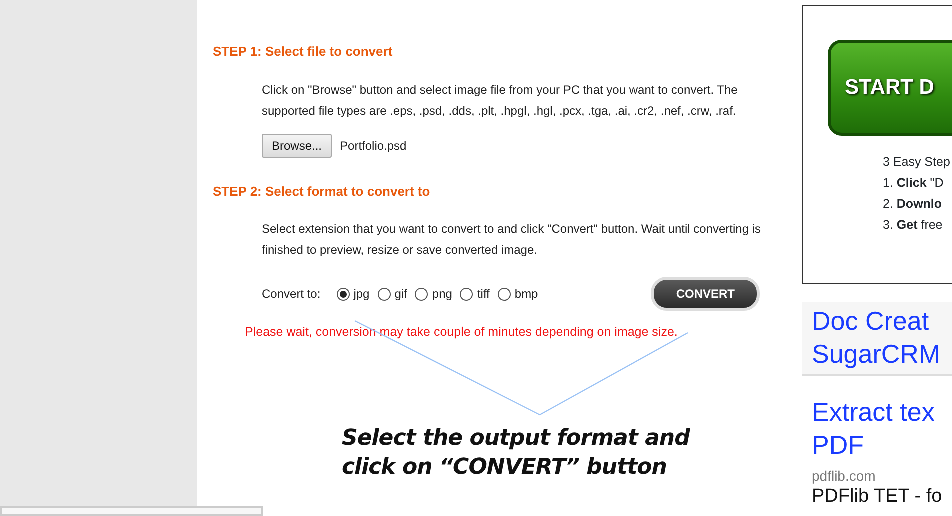 This screenshot has width=952, height=516. What do you see at coordinates (322, 191) in the screenshot?
I see `step-heading: STEP 2: Select format to convert to` at bounding box center [322, 191].